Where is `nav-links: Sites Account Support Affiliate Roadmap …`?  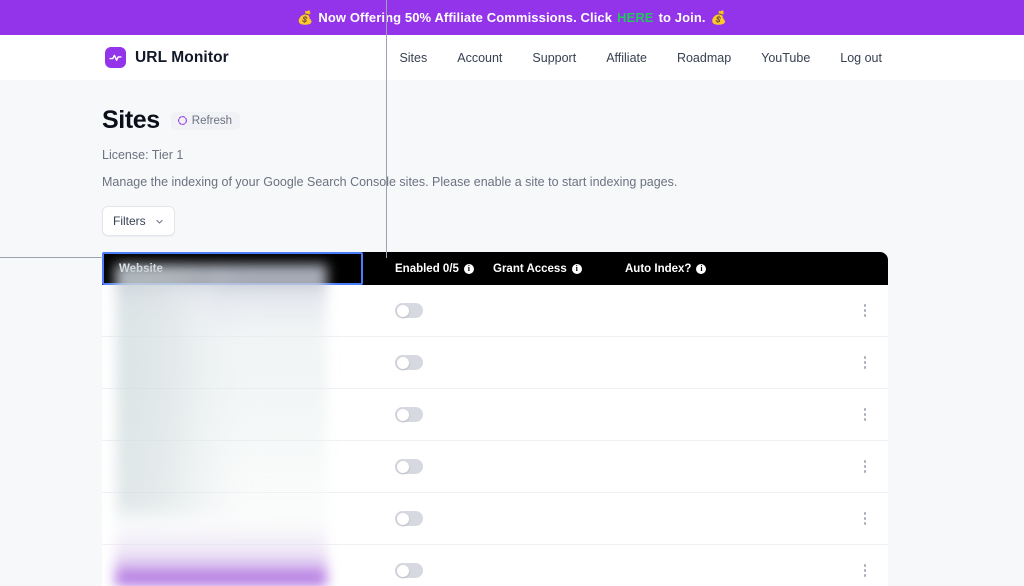 nav-links: Sites Account Support Affiliate Roadmap … is located at coordinates (640, 58).